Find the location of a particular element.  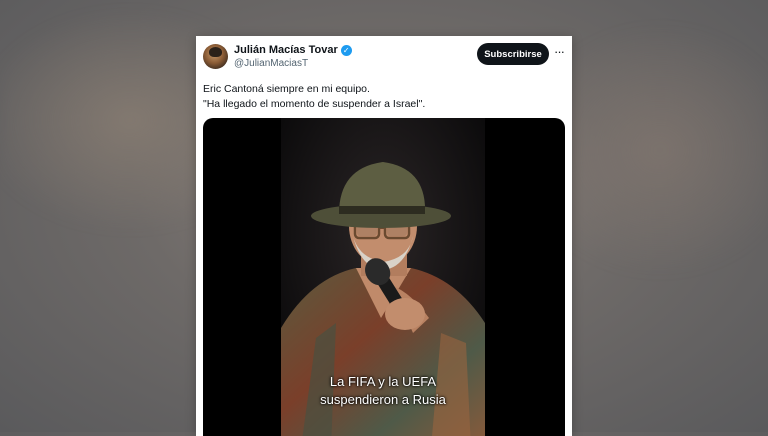

more-options-icon: ··· is located at coordinates (559, 53).